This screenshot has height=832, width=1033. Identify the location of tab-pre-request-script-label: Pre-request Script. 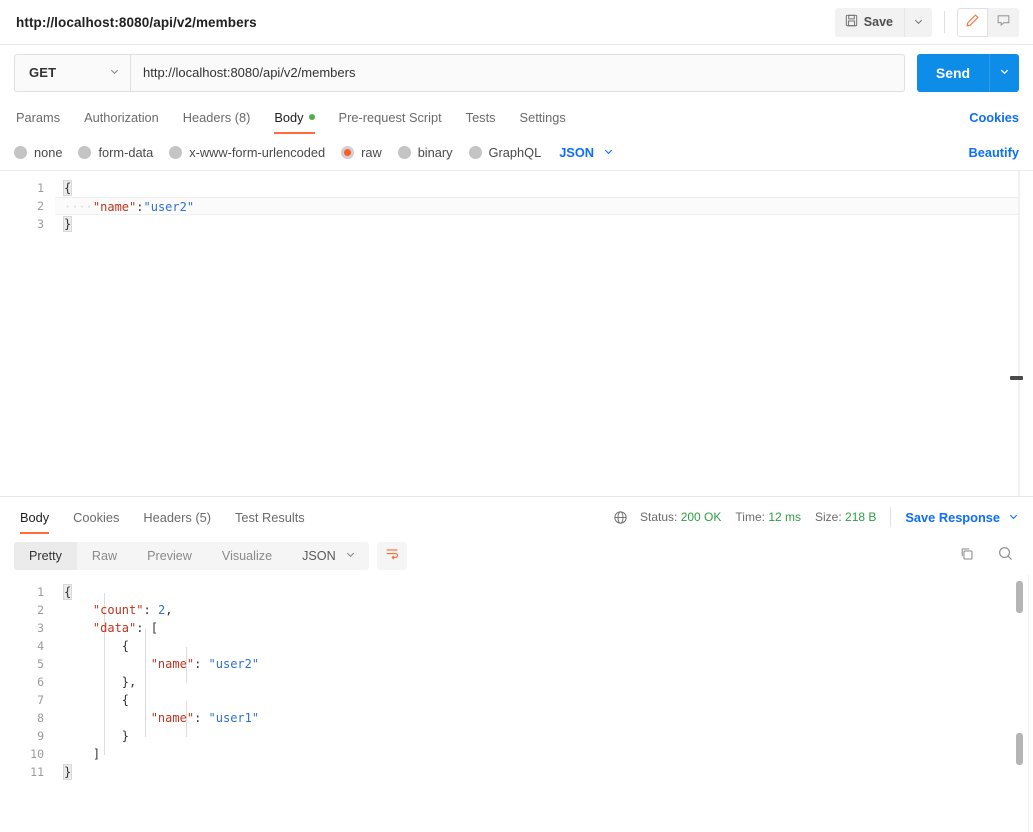
(390, 117).